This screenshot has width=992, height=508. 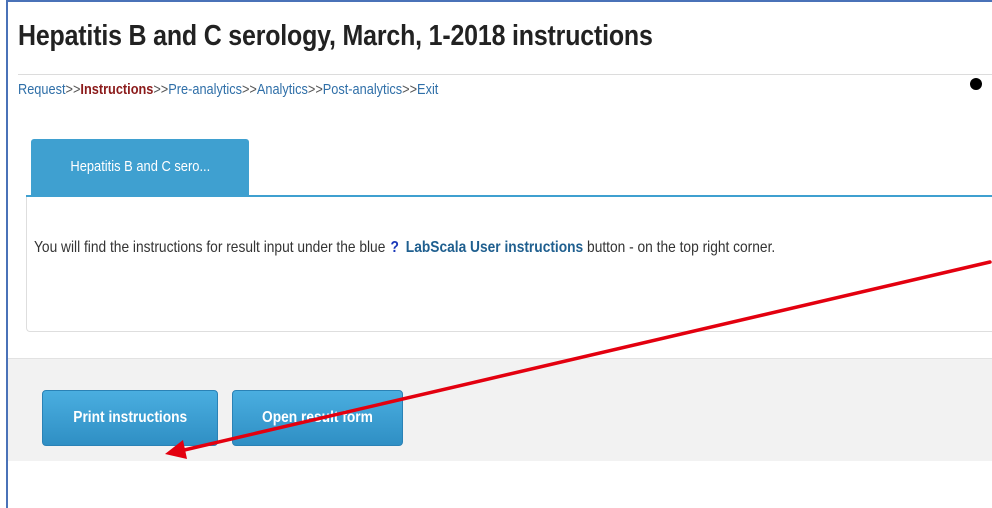 I want to click on print-instructions-label: Print instructions, so click(x=130, y=417).